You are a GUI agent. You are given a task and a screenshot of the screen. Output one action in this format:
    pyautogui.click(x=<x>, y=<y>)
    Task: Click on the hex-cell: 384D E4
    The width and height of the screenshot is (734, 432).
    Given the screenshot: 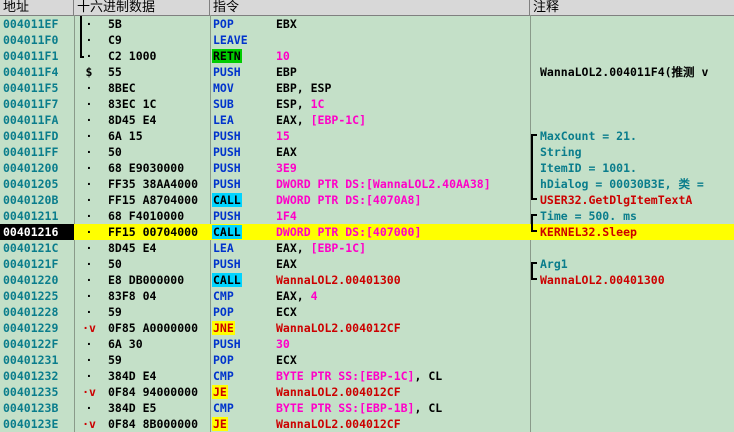 What is the action you would take?
    pyautogui.click(x=159, y=376)
    